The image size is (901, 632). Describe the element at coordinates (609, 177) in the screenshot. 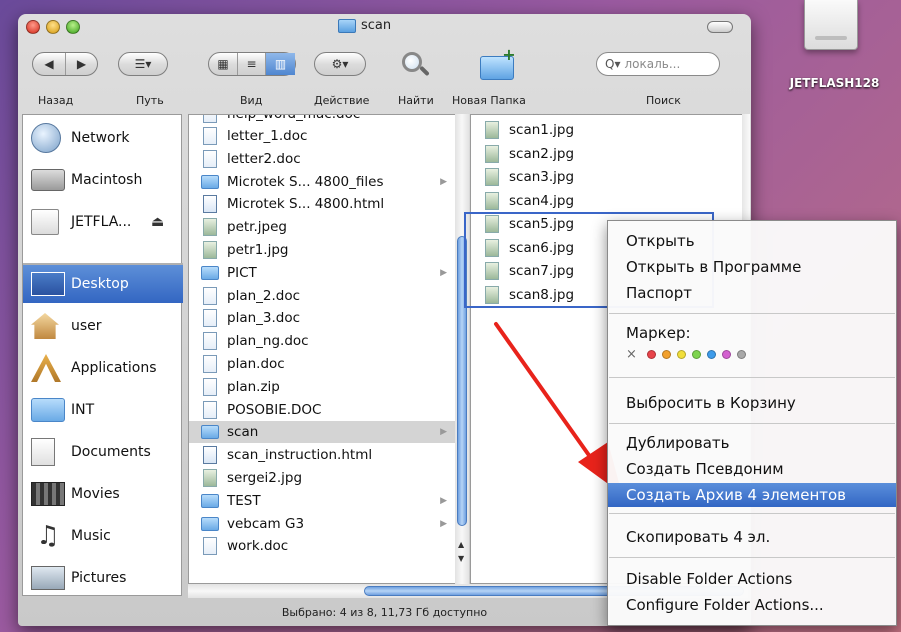

I see `list-item: scan3.jpg` at that location.